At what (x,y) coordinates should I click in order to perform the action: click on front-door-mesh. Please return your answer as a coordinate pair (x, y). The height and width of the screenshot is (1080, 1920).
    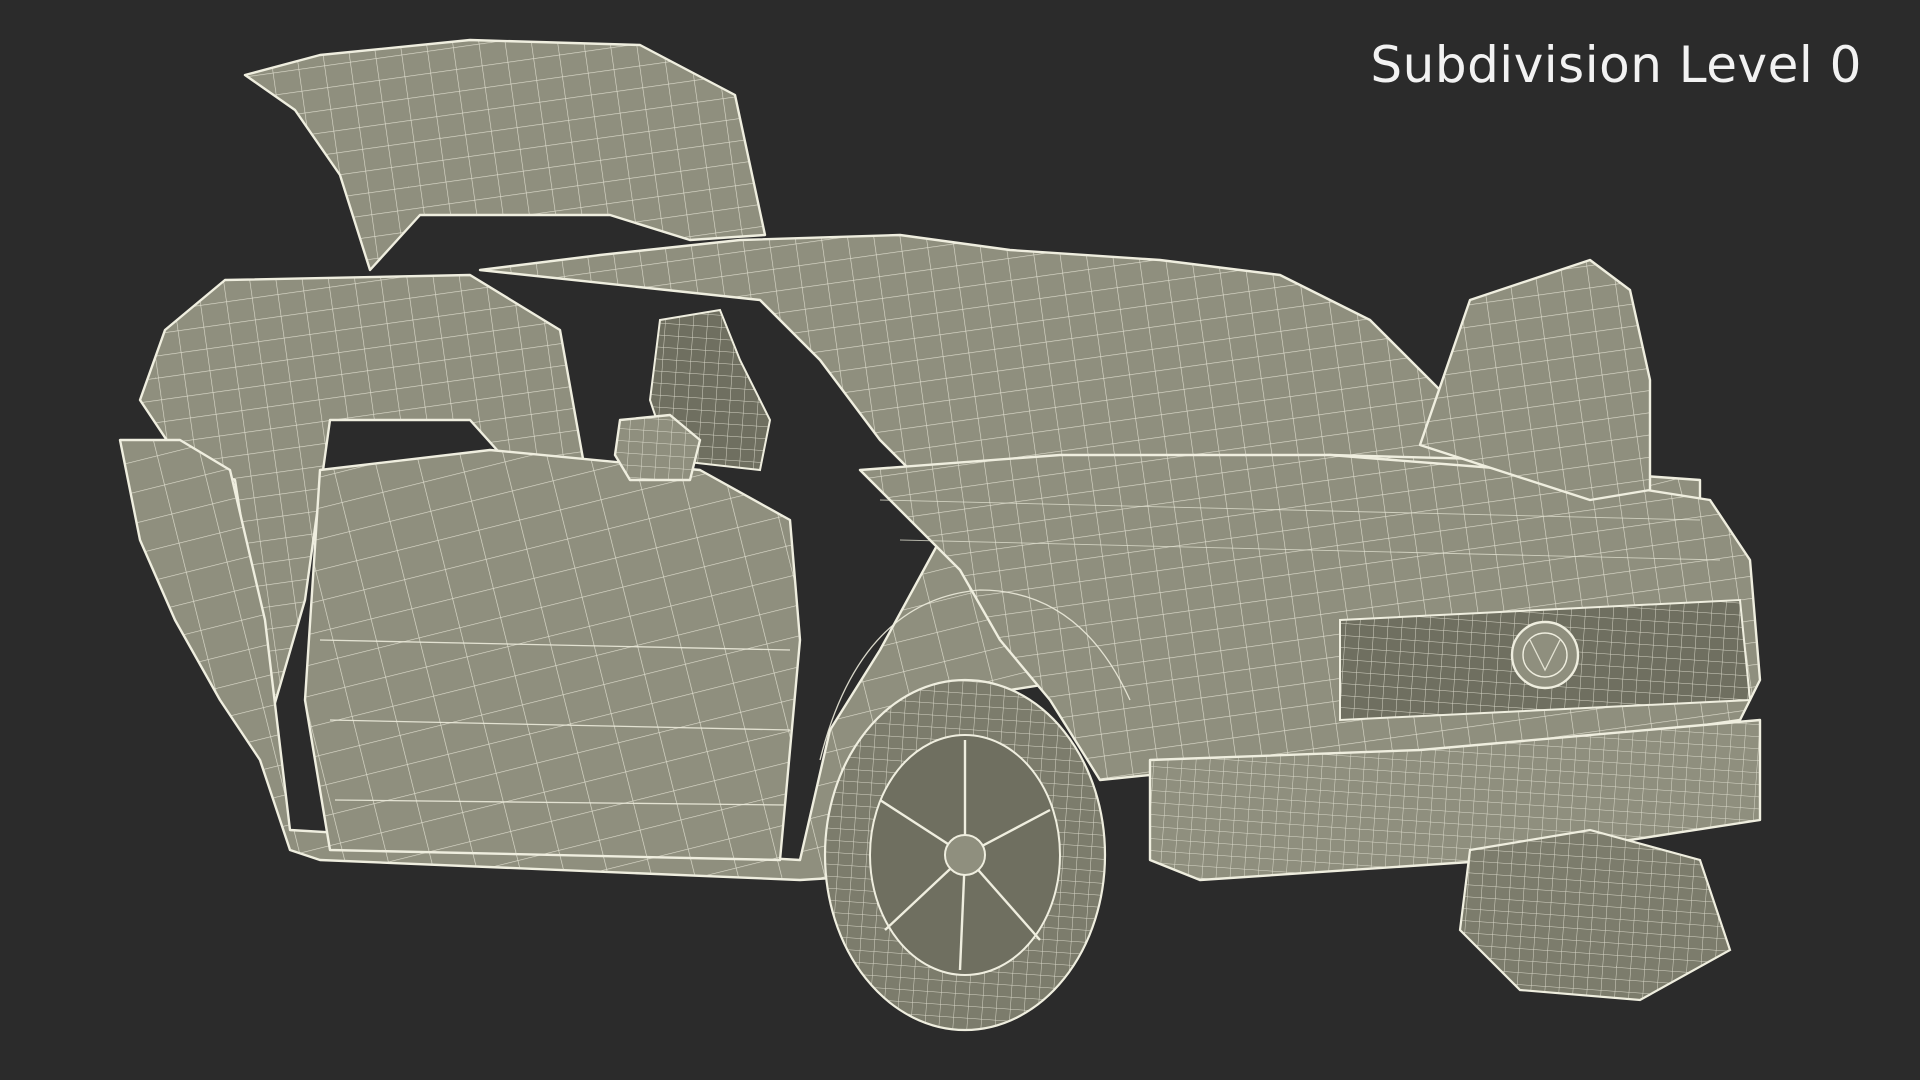
    Looking at the image, I should click on (552, 655).